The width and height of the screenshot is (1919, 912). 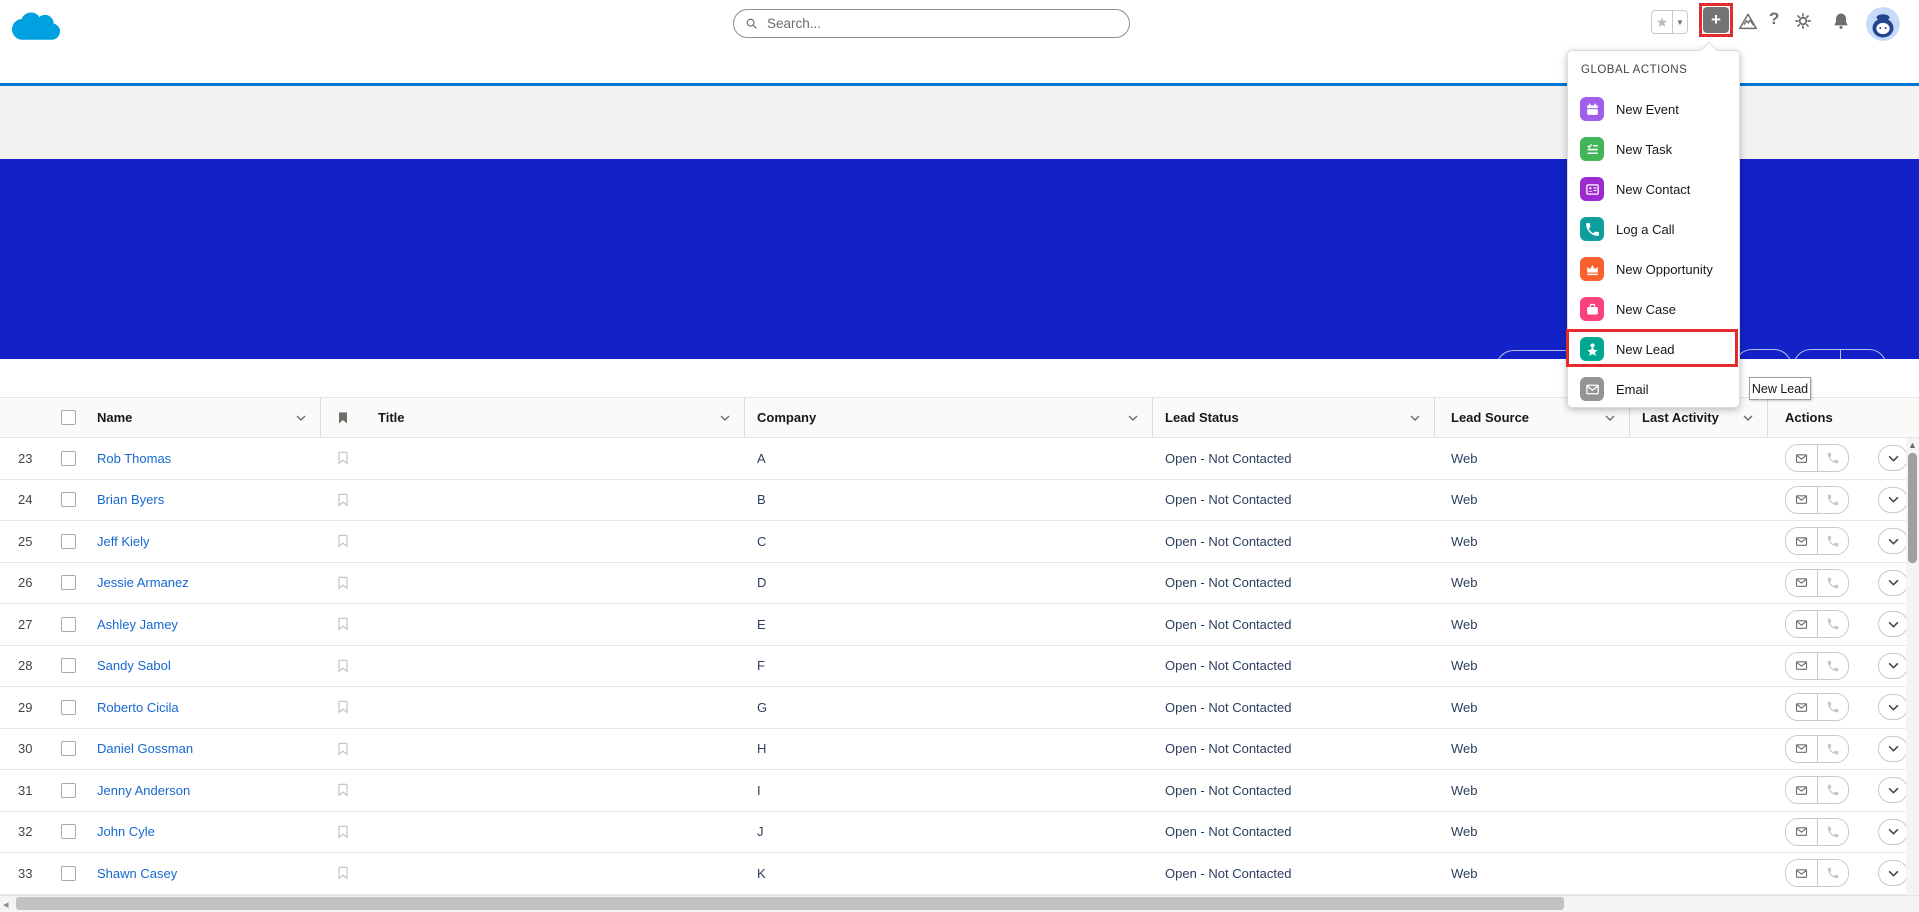 I want to click on global-action-new-case: New Case, so click(x=1653, y=309).